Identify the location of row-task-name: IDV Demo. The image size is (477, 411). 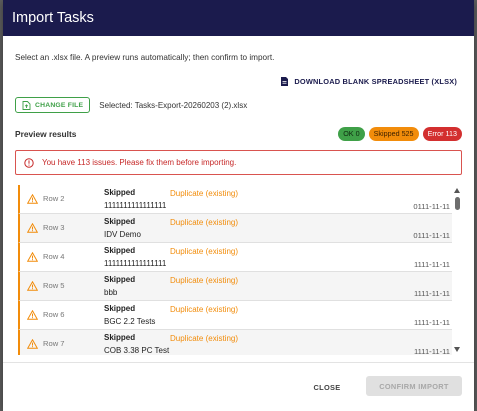
(122, 234).